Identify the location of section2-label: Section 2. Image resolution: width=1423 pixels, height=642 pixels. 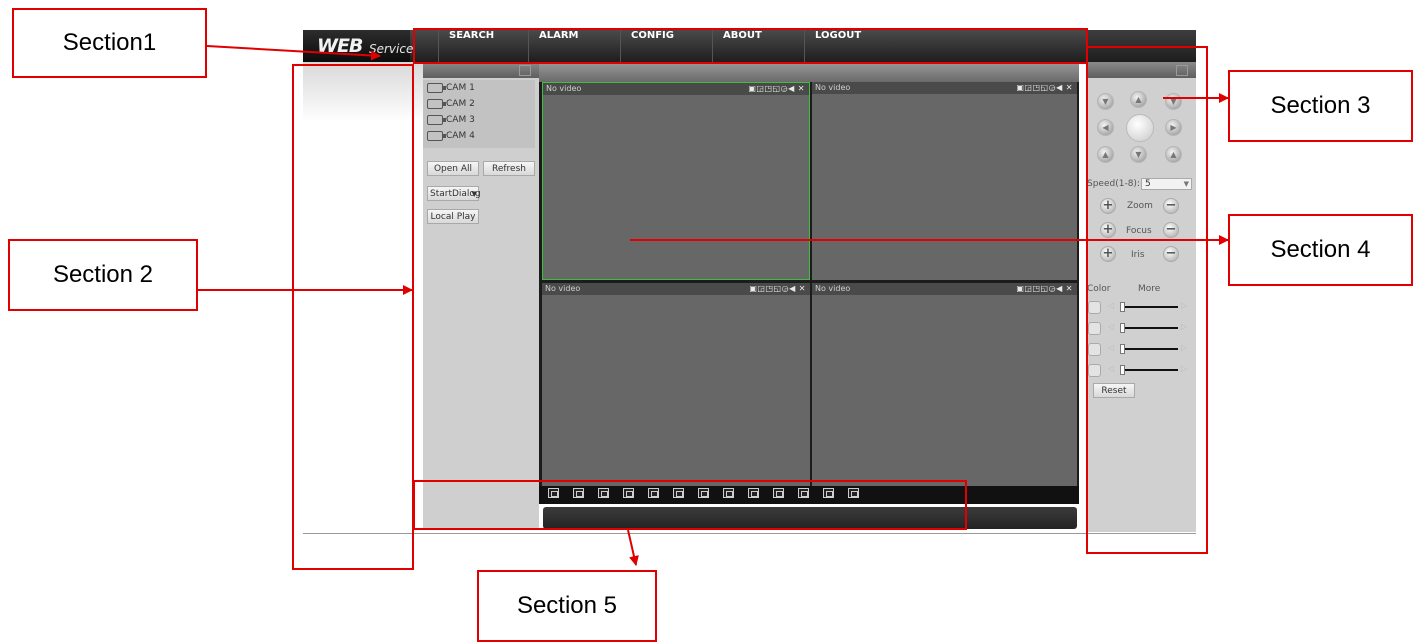
(103, 274).